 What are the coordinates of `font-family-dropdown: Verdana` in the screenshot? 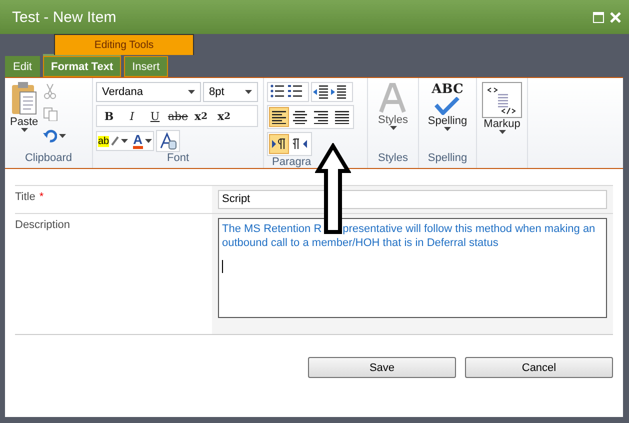 It's located at (148, 92).